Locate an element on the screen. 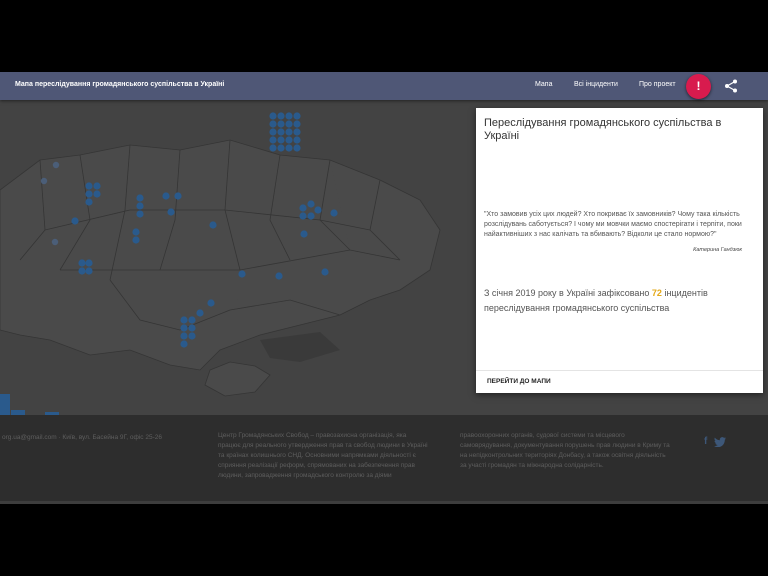  twitter-icon is located at coordinates (720, 442).